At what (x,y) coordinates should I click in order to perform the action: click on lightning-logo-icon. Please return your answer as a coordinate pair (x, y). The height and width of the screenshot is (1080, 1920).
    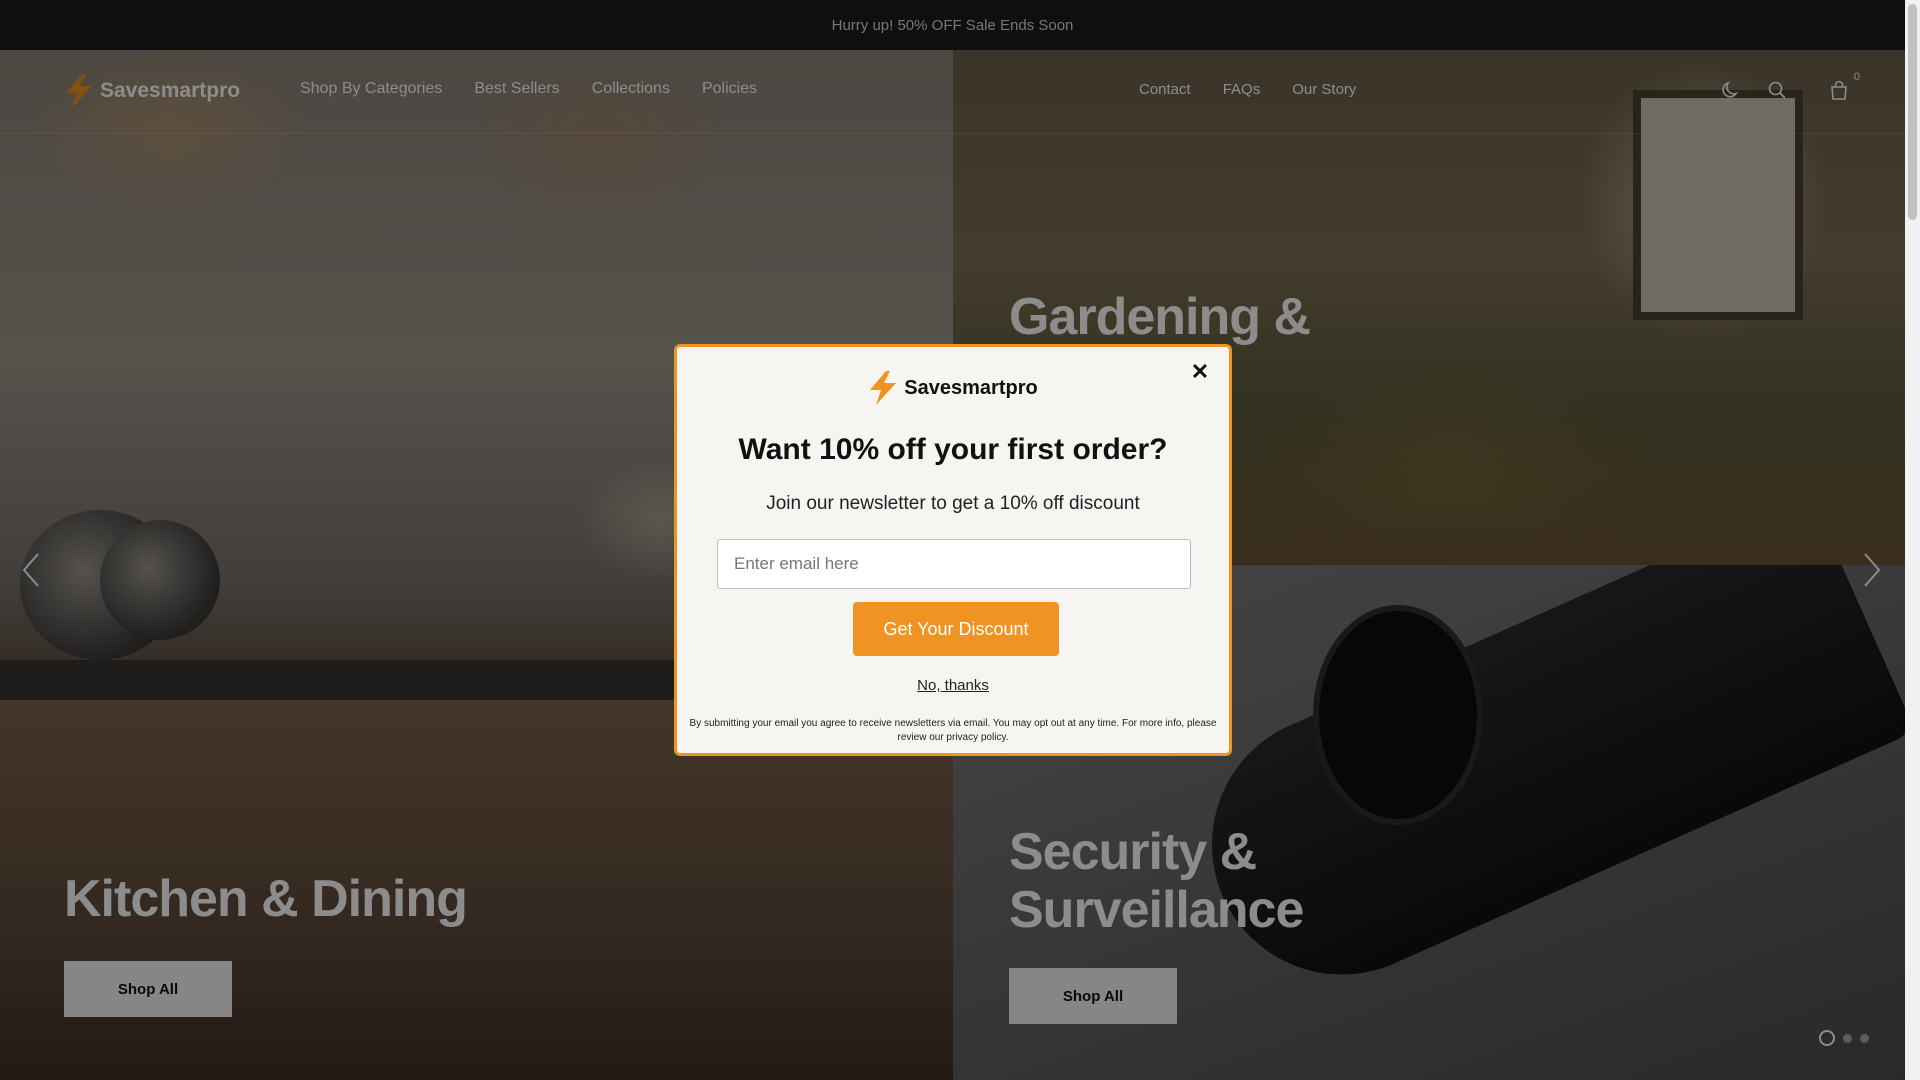
    Looking at the image, I should click on (883, 388).